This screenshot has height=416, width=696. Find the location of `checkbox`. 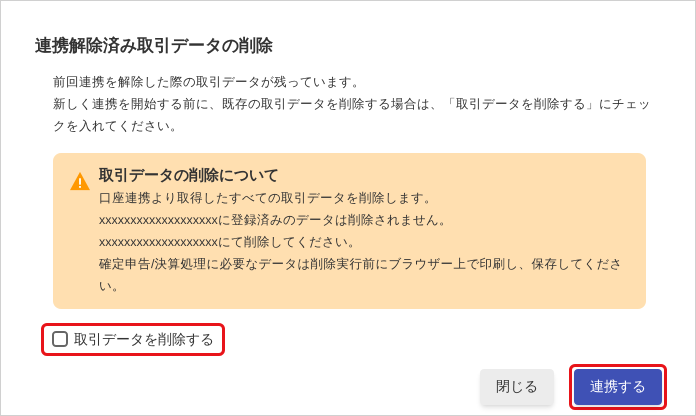

checkbox is located at coordinates (60, 339).